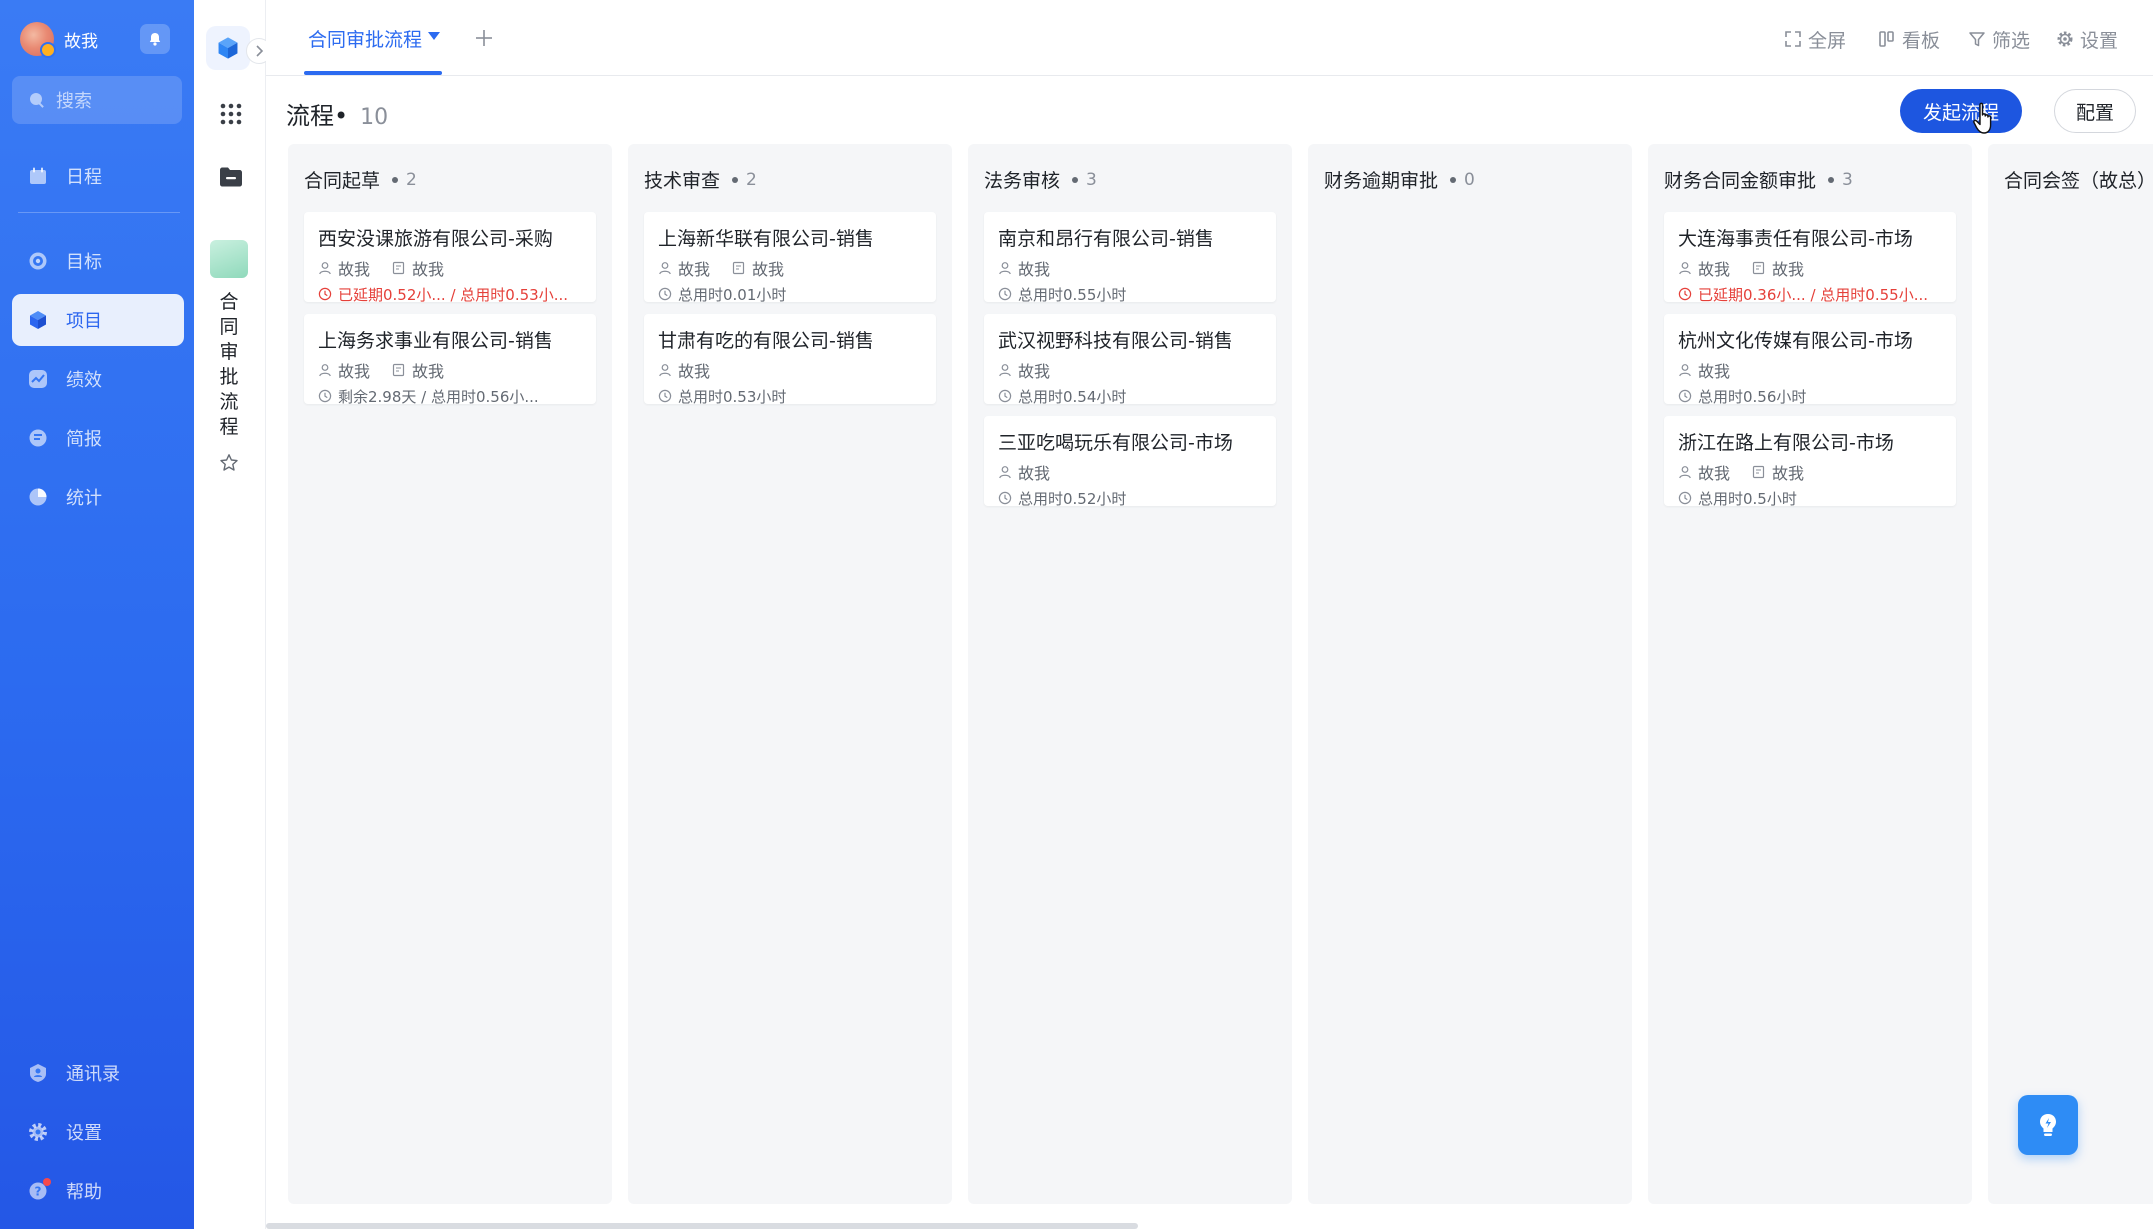 This screenshot has width=2153, height=1229. Describe the element at coordinates (373, 73) in the screenshot. I see `active-tab-indicator` at that location.